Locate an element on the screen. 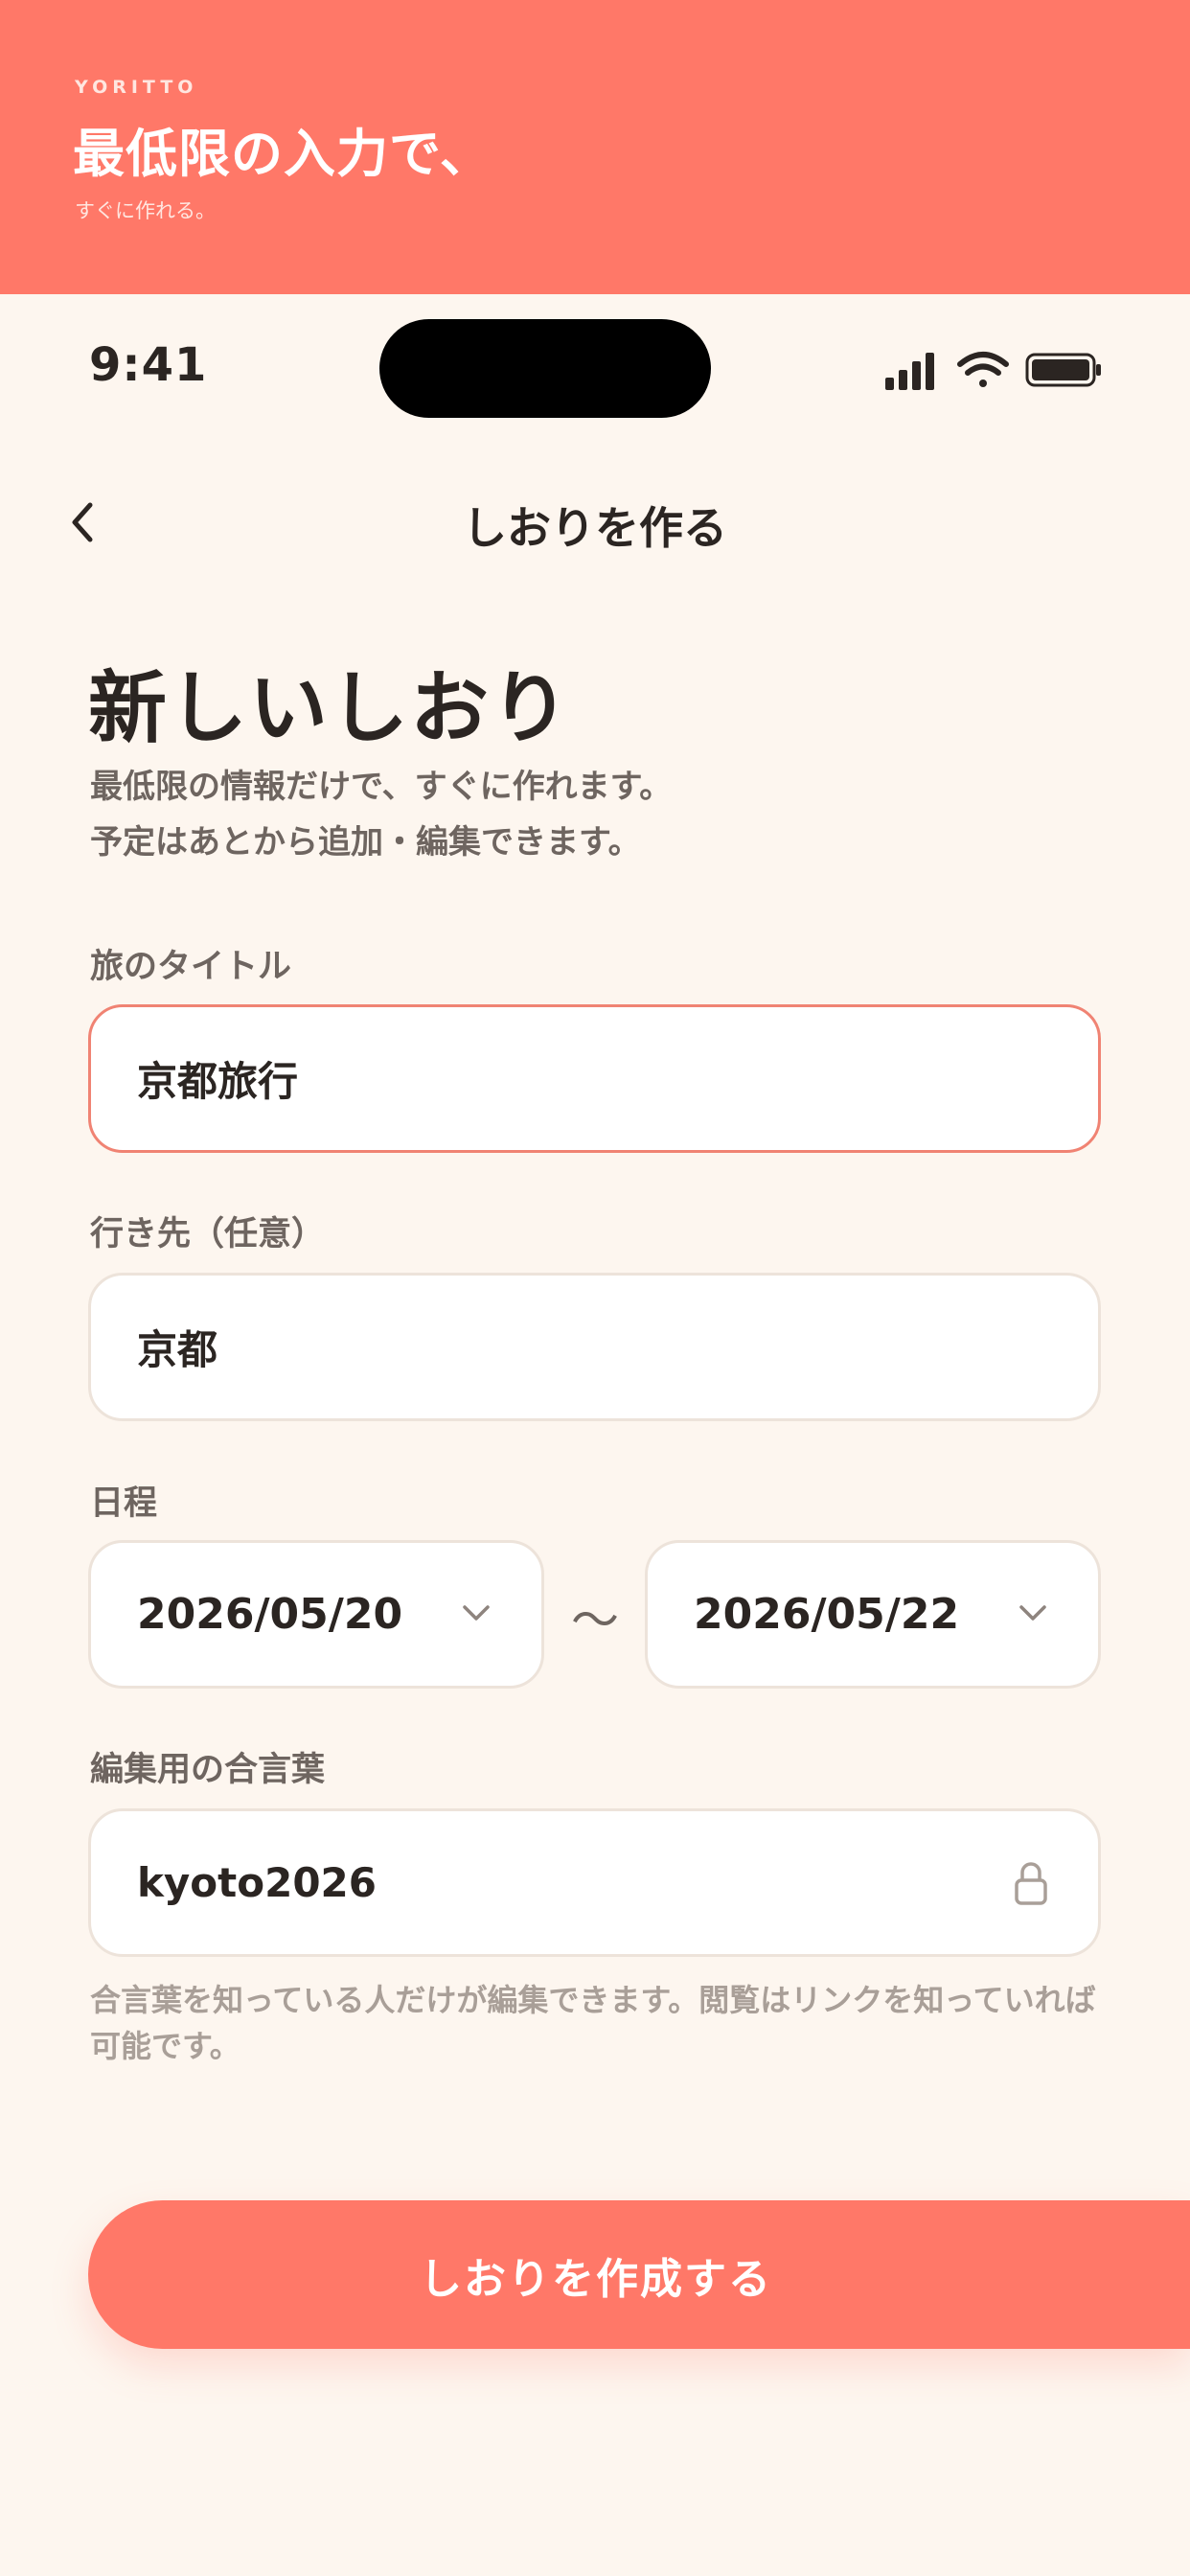 The height and width of the screenshot is (2576, 1190). create-itinerary-label: しおりを作成する is located at coordinates (596, 2279).